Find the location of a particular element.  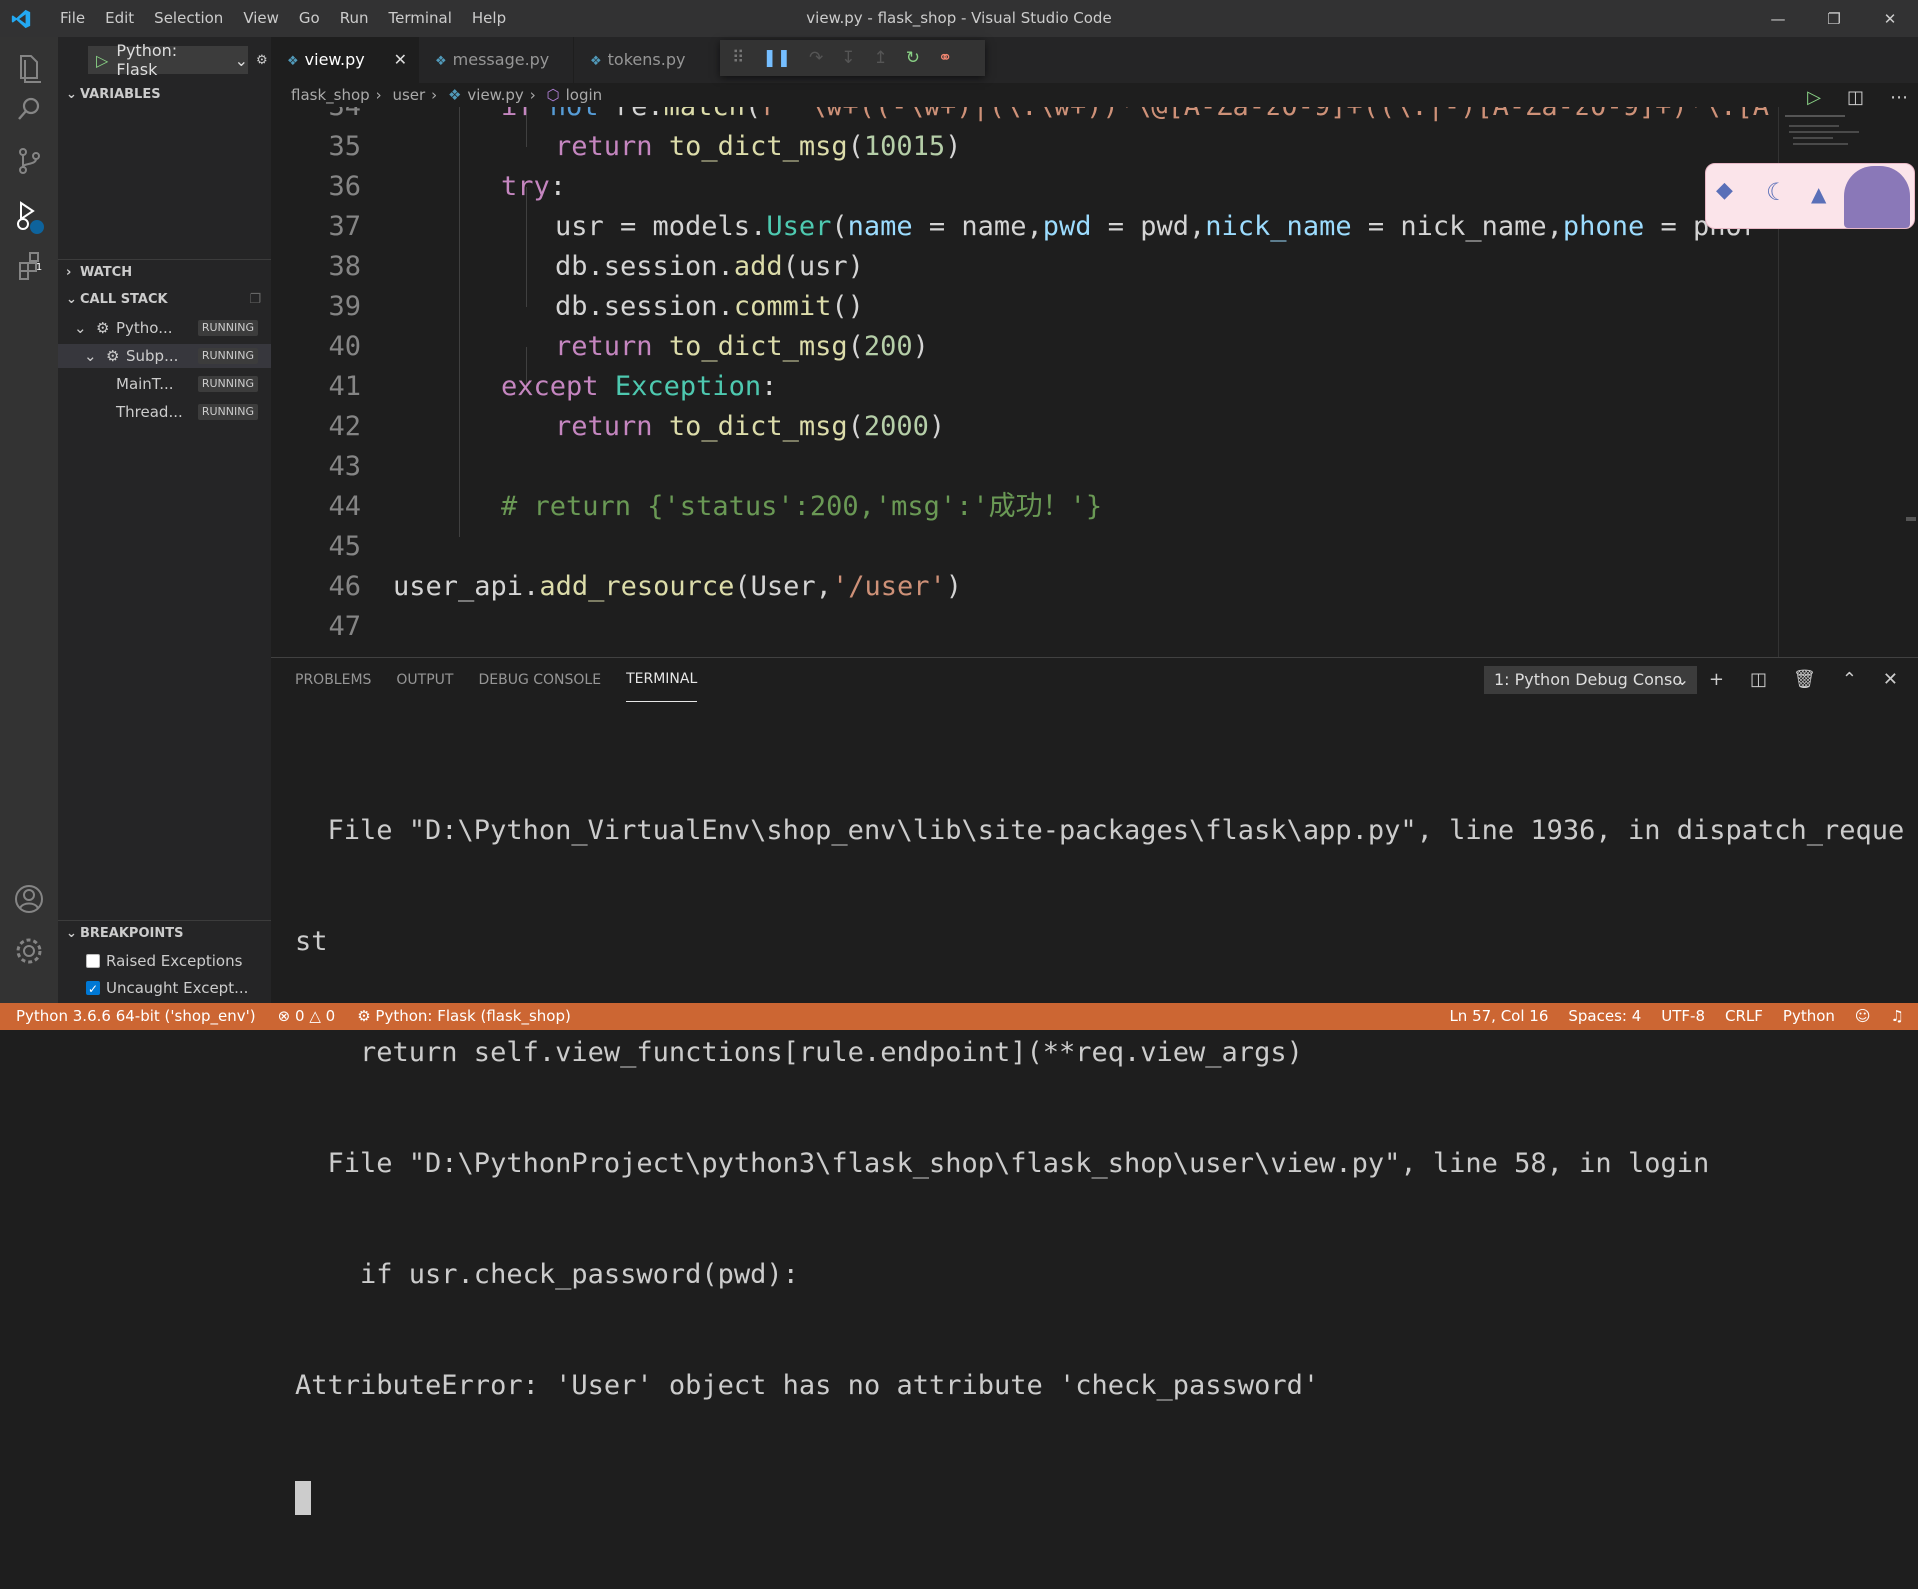

breadcrumb-item: flask_shop is located at coordinates (330, 95).